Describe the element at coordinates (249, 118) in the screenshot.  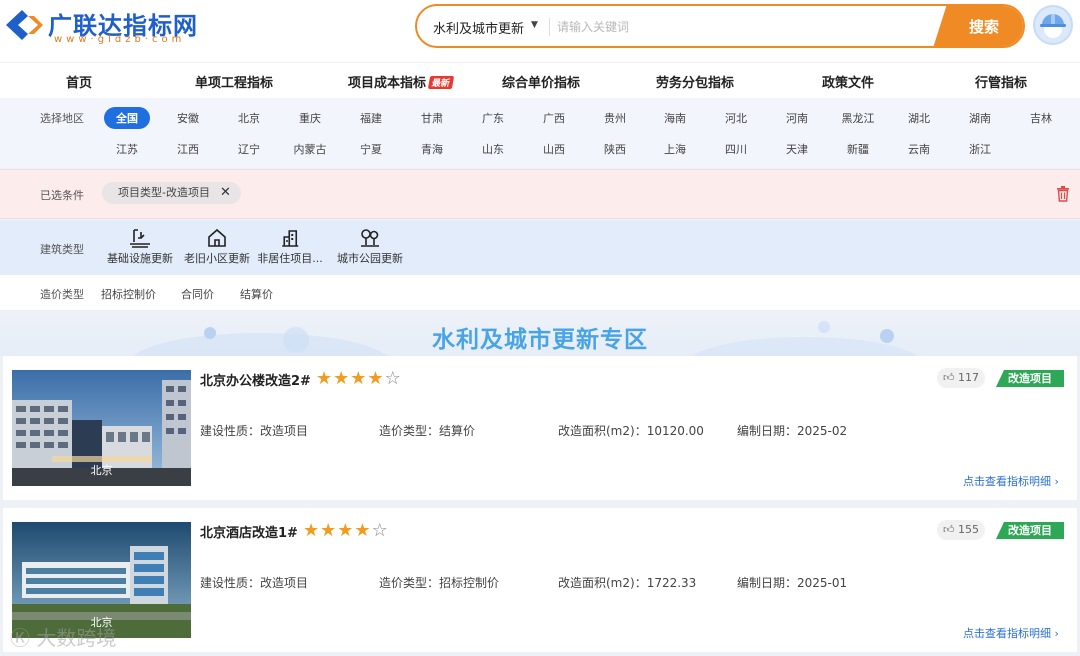
I see `region-option: 北京` at that location.